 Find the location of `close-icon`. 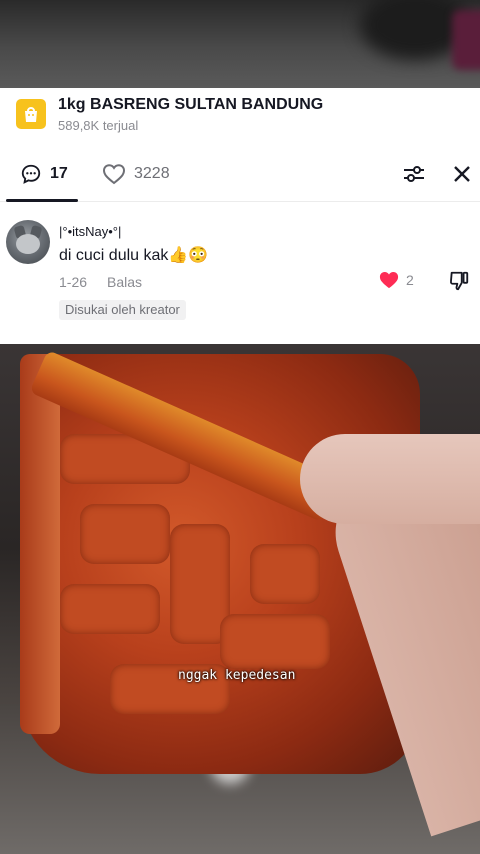

close-icon is located at coordinates (462, 174).